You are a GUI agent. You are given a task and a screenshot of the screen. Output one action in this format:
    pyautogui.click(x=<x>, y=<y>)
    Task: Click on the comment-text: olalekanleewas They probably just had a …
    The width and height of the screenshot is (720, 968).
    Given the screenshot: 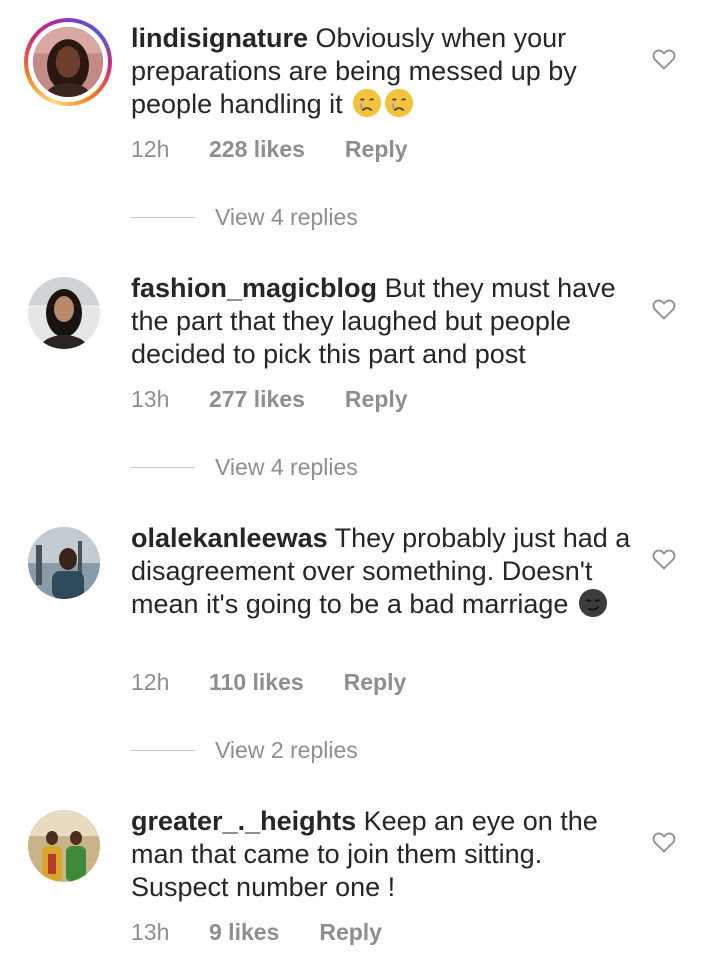 What is the action you would take?
    pyautogui.click(x=381, y=571)
    